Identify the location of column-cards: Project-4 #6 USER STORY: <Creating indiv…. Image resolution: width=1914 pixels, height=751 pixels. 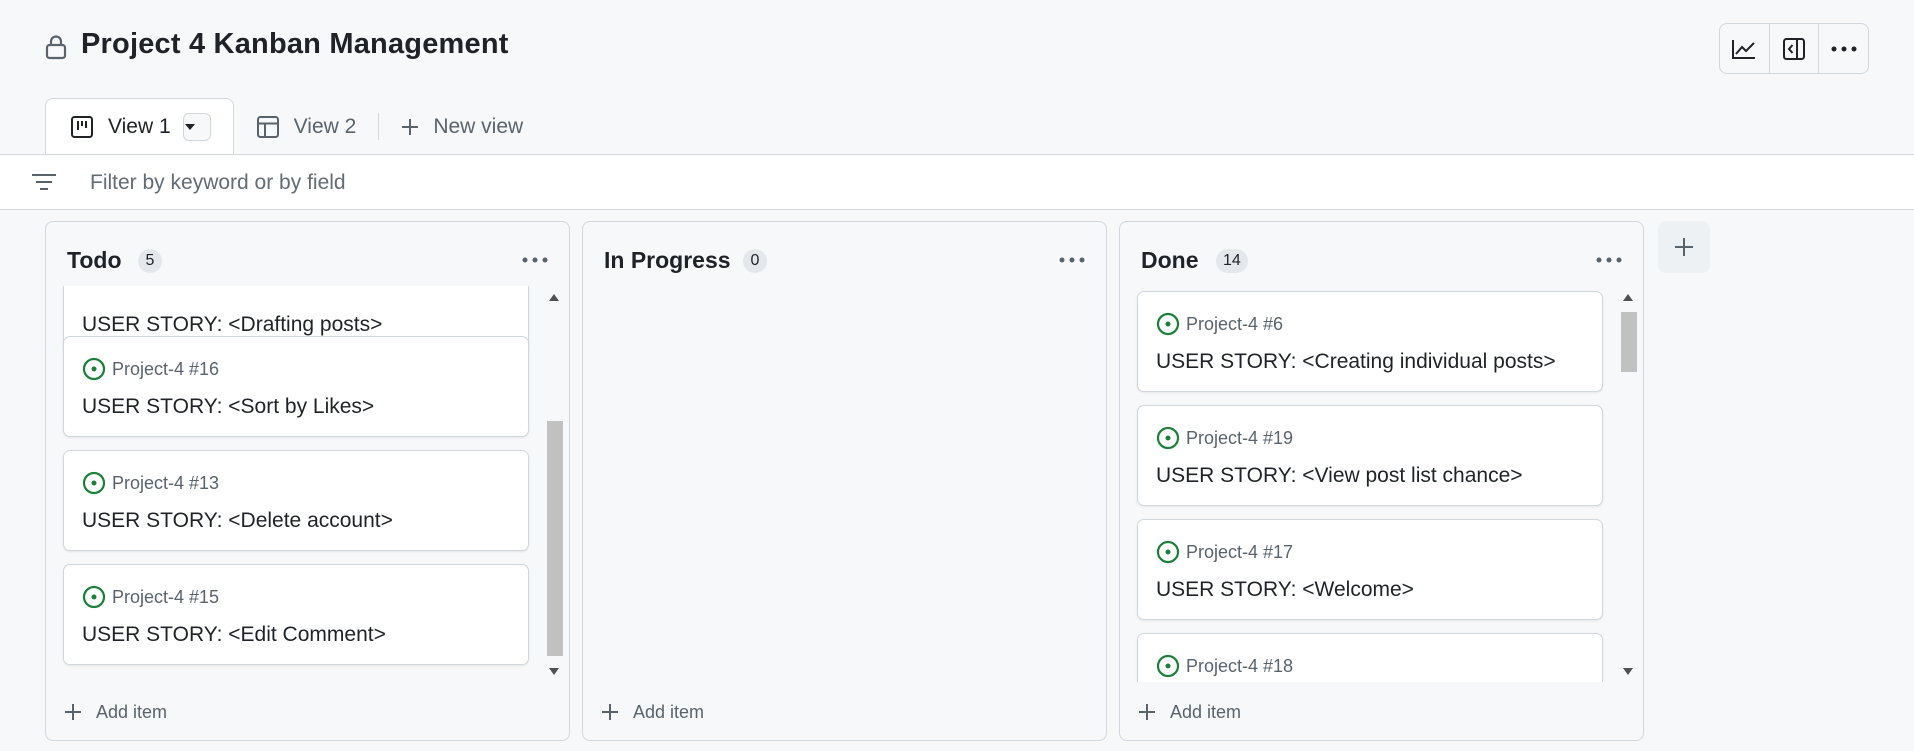
(1373, 484).